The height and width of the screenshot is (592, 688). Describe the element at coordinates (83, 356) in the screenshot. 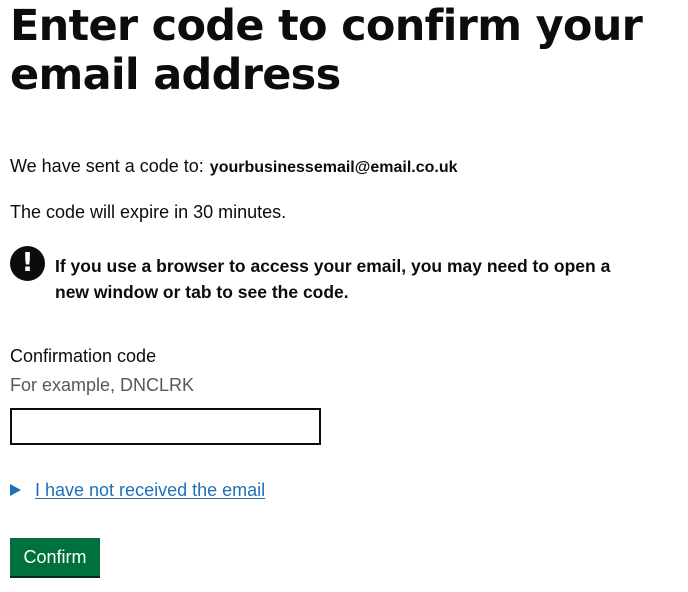

I see `confirmation-code-label: Confirmation code` at that location.